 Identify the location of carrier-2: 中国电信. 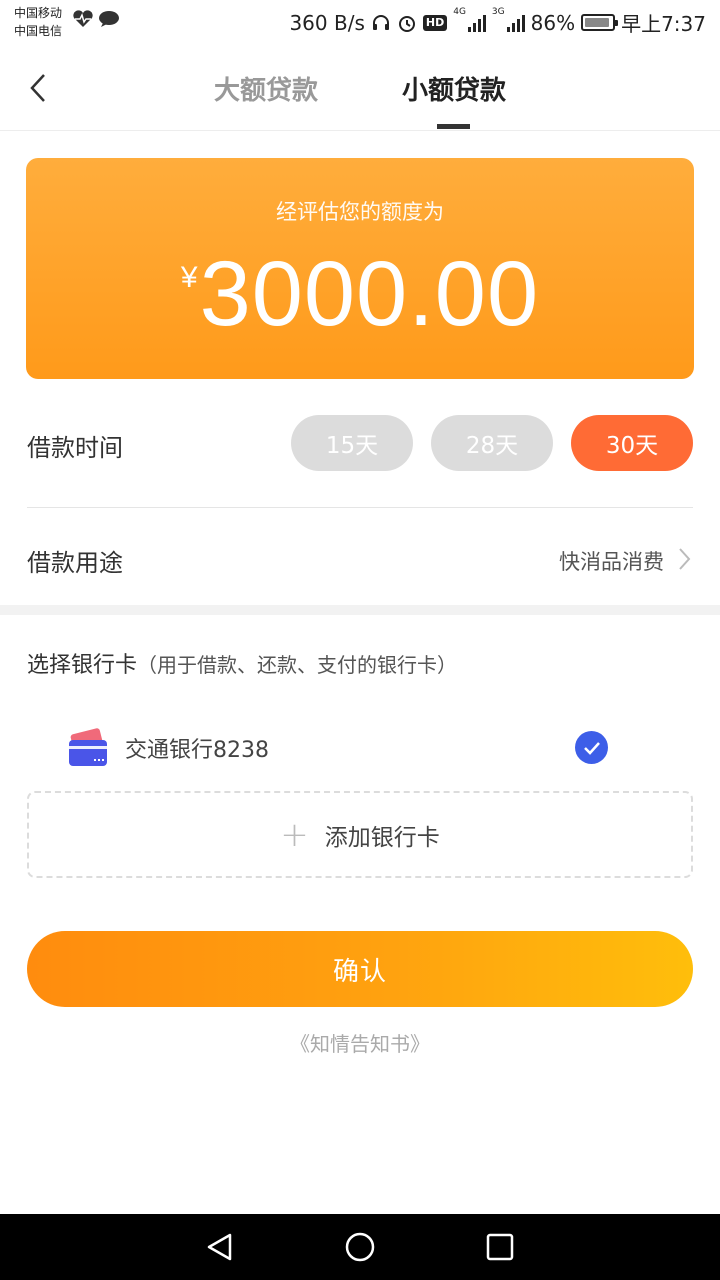
(38, 31).